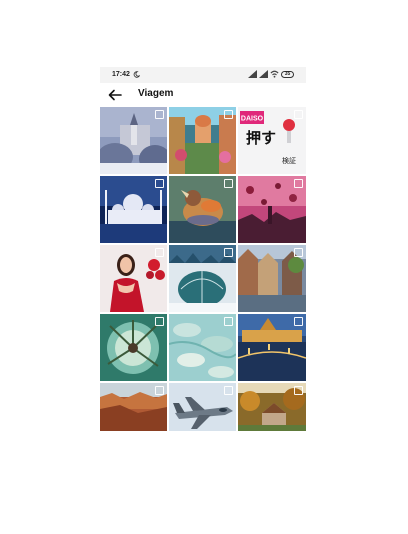 The image size is (408, 534). I want to click on back-arrow-icon, so click(115, 95).